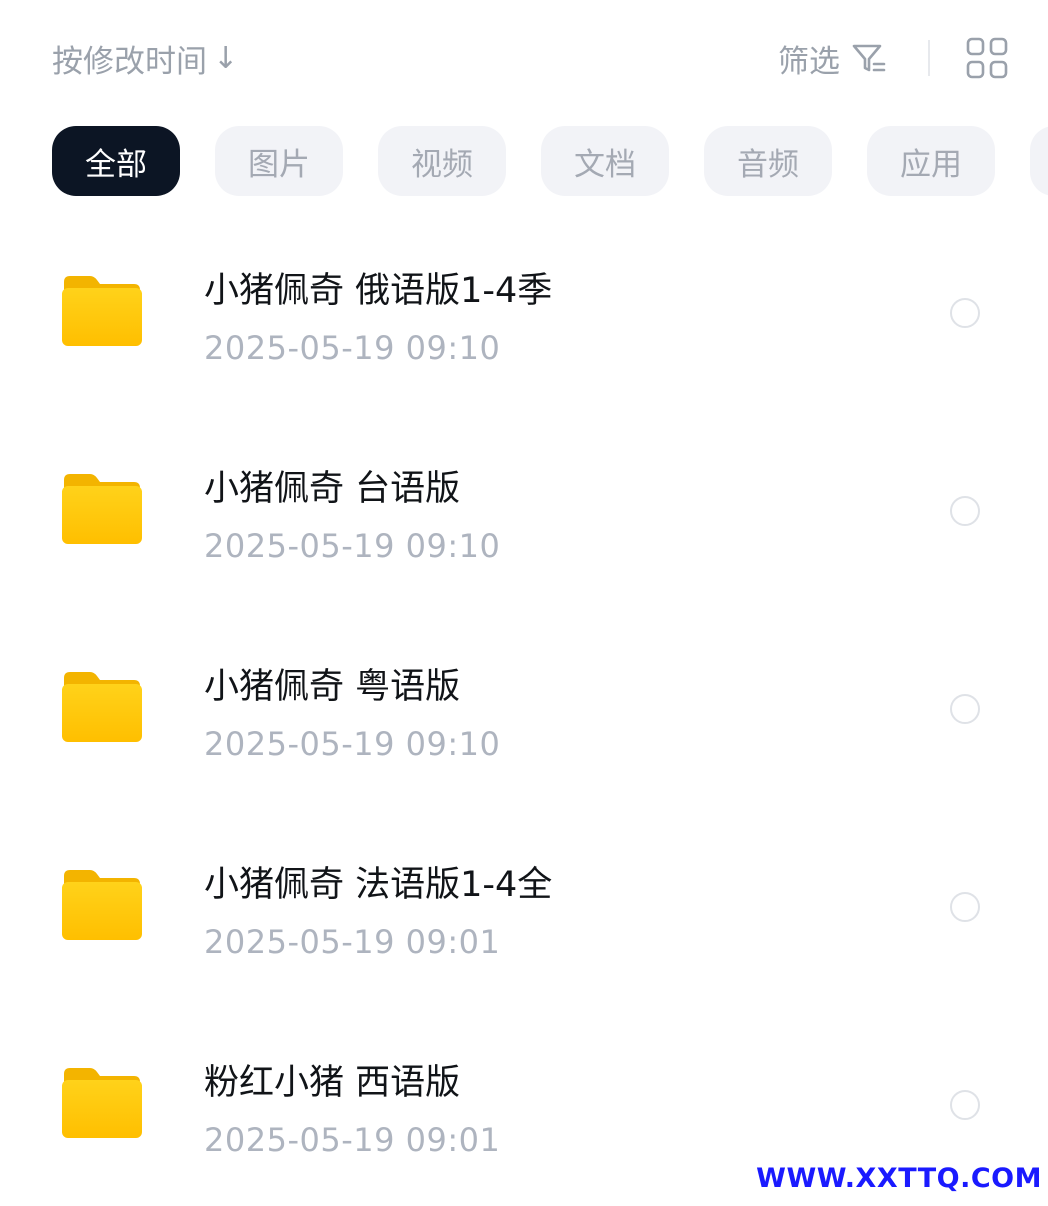 The height and width of the screenshot is (1206, 1048). I want to click on filter-icon, so click(869, 58).